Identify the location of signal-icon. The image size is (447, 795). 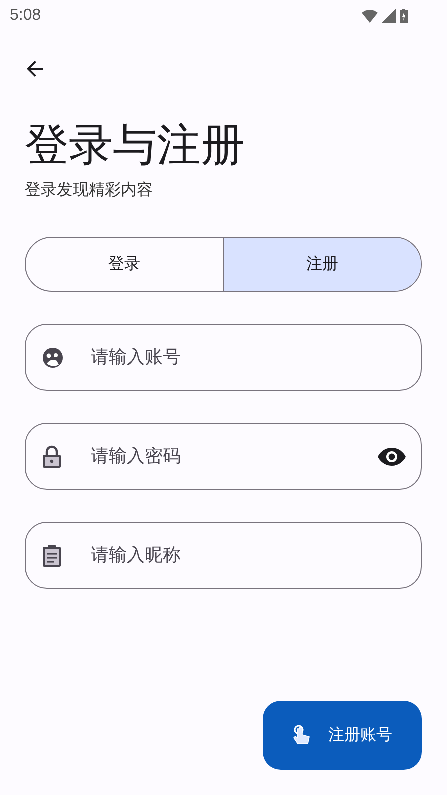
(389, 16).